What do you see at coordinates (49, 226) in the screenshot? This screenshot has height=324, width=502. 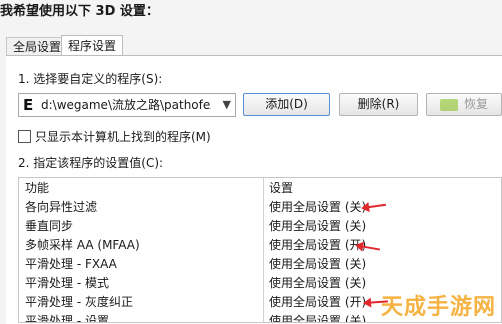 I see `feature-cell: 垂直同步` at bounding box center [49, 226].